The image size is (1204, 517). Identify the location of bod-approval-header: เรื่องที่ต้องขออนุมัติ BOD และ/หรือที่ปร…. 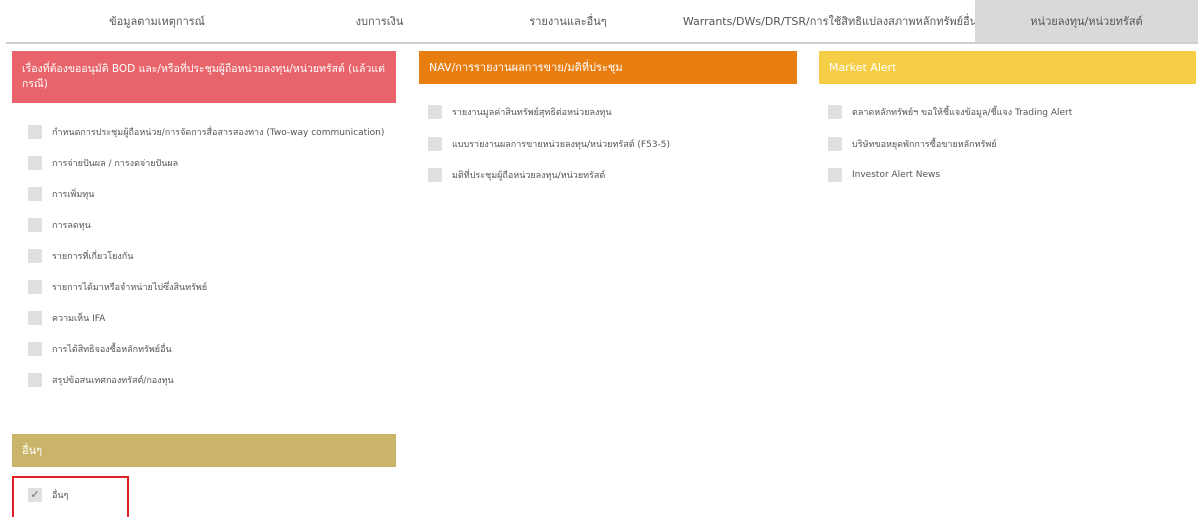
(204, 77).